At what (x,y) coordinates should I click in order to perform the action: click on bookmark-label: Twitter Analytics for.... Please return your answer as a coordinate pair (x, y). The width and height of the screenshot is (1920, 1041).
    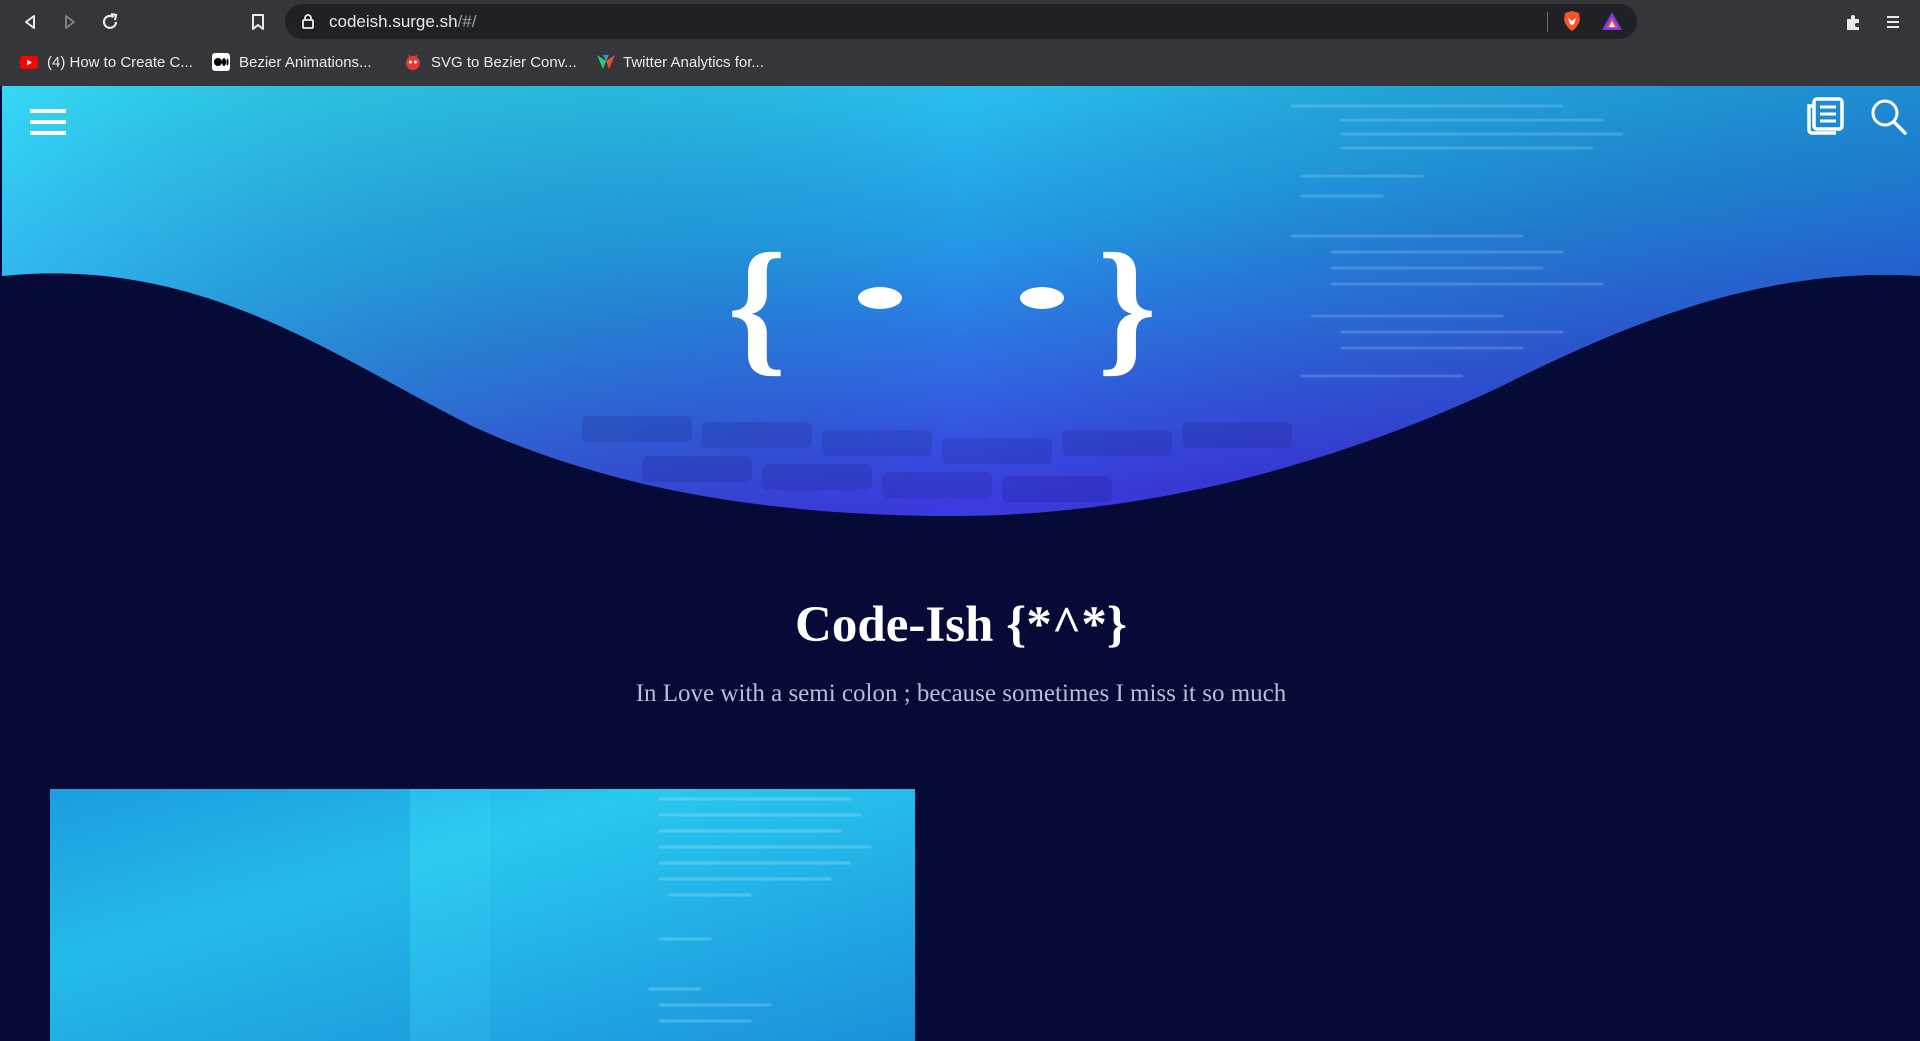
    Looking at the image, I should click on (693, 62).